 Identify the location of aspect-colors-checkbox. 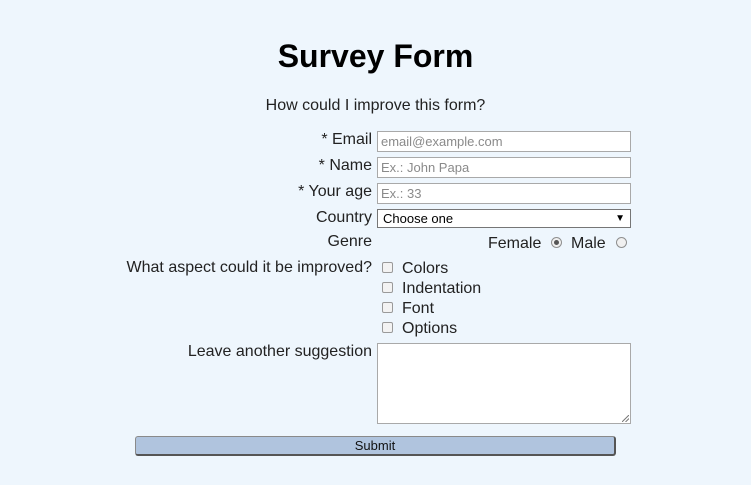
(387, 267).